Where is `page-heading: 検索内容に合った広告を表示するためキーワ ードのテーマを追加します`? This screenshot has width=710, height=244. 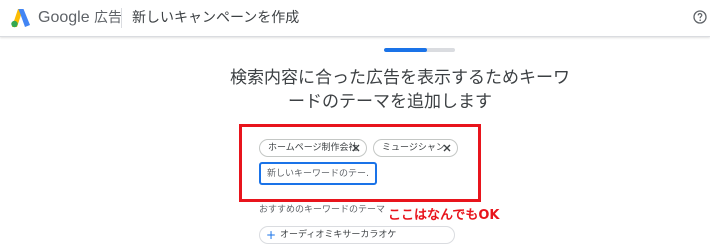 page-heading: 検索内容に合った広告を表示するためキーワ ードのテーマを追加します is located at coordinates (400, 90).